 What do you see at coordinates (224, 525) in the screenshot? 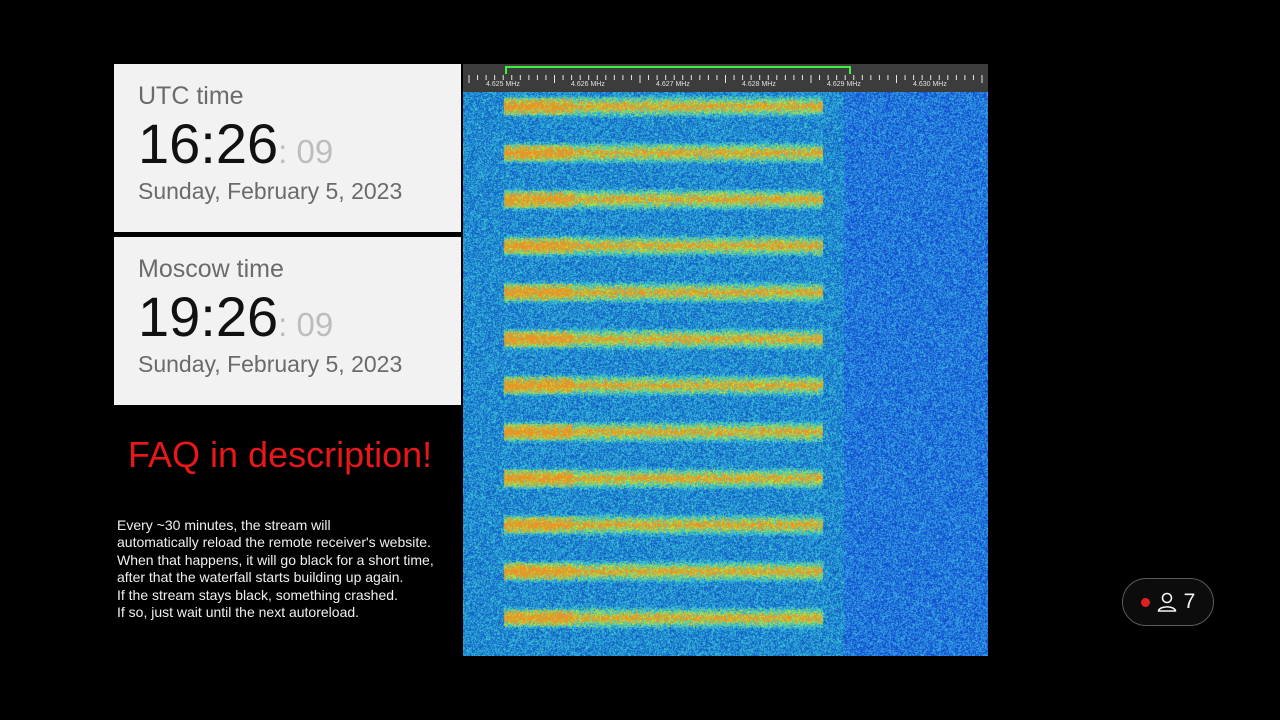
I see `notice-line: Every ~30 minutes, the stream will` at bounding box center [224, 525].